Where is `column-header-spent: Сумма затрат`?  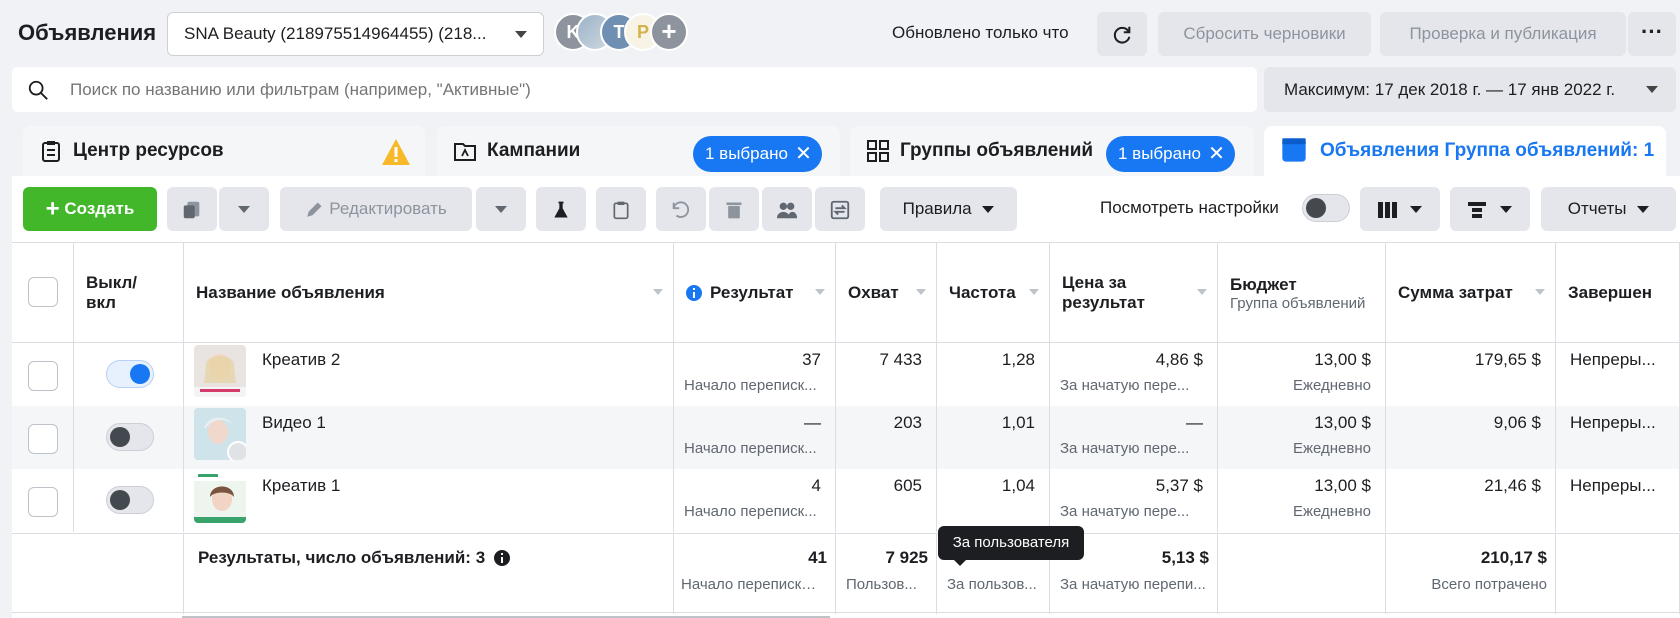 column-header-spent: Сумма затрат is located at coordinates (1471, 293).